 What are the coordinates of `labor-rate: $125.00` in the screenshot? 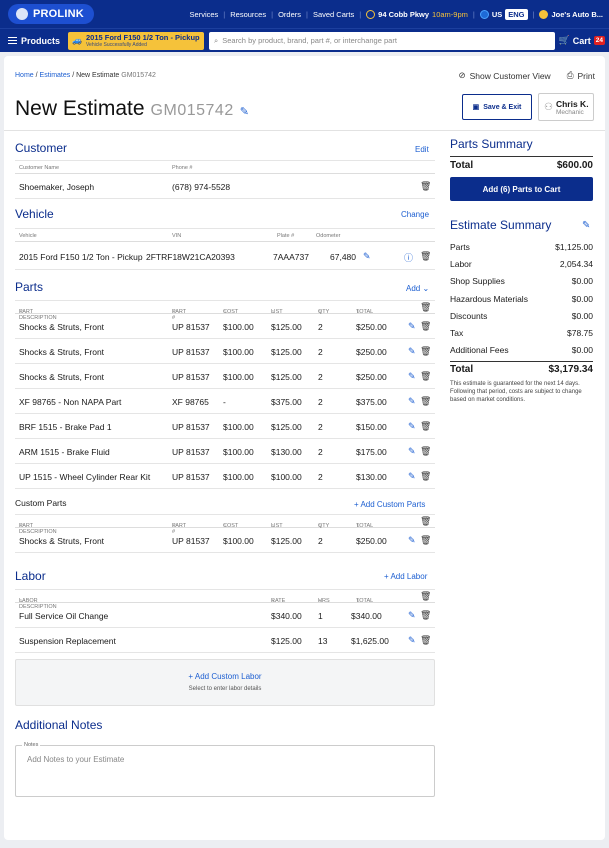 It's located at (286, 641).